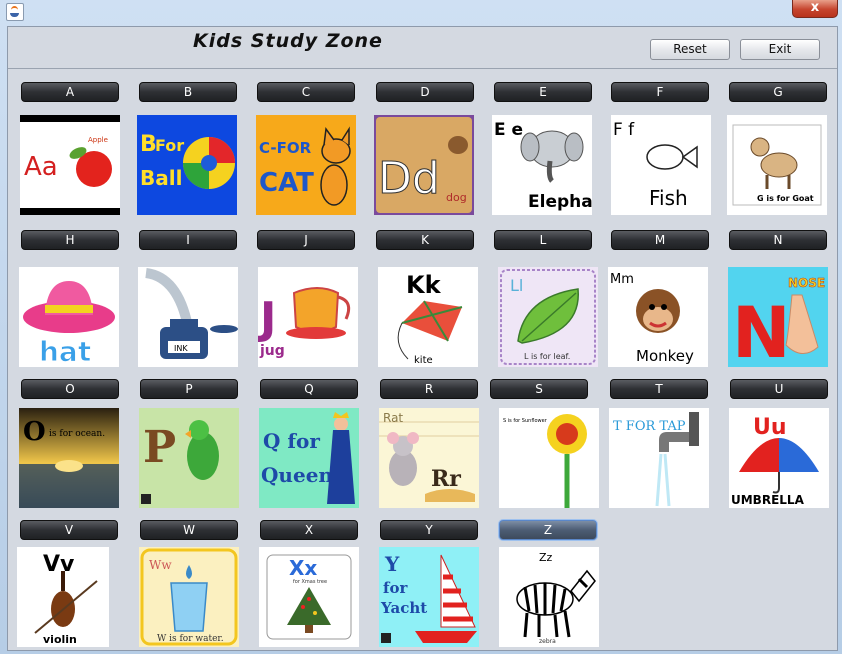 The height and width of the screenshot is (654, 842). Describe the element at coordinates (778, 240) in the screenshot. I see `letter-button-n: N` at that location.